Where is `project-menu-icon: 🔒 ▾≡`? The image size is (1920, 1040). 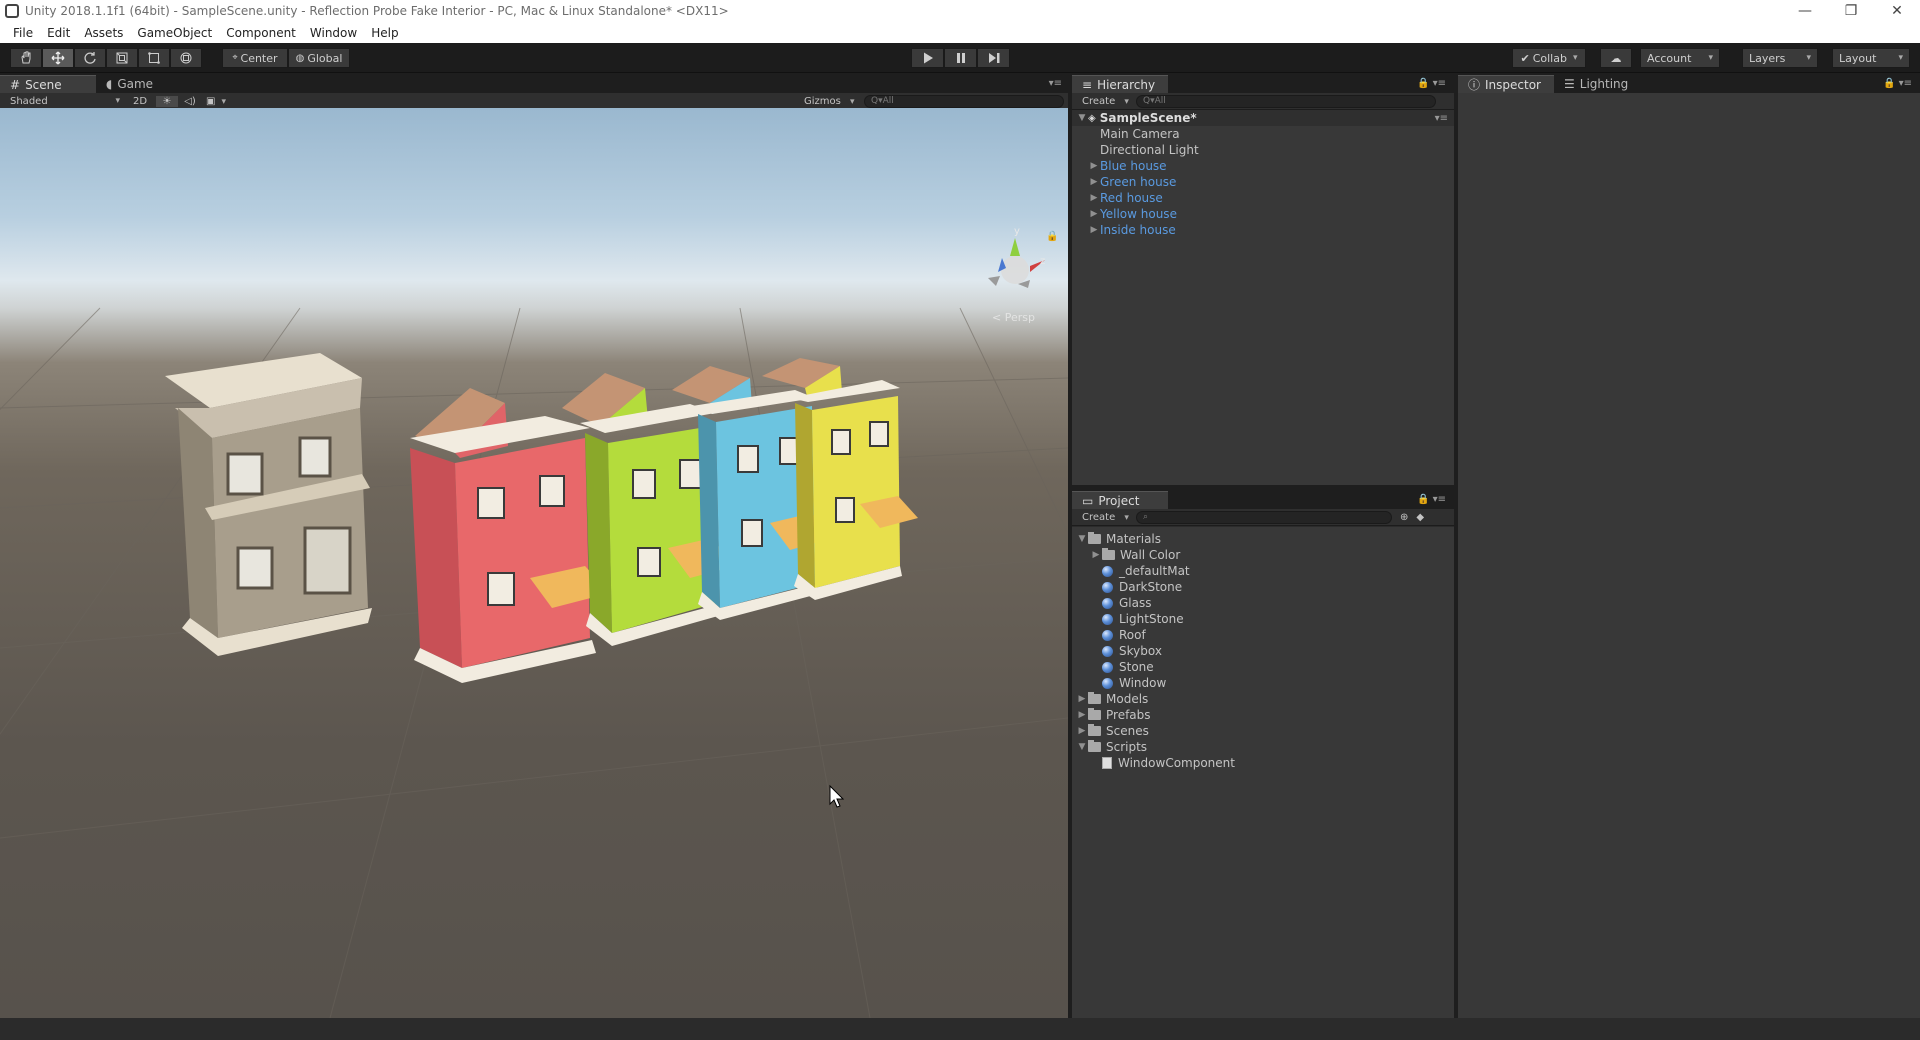 project-menu-icon: 🔒 ▾≡ is located at coordinates (1431, 499).